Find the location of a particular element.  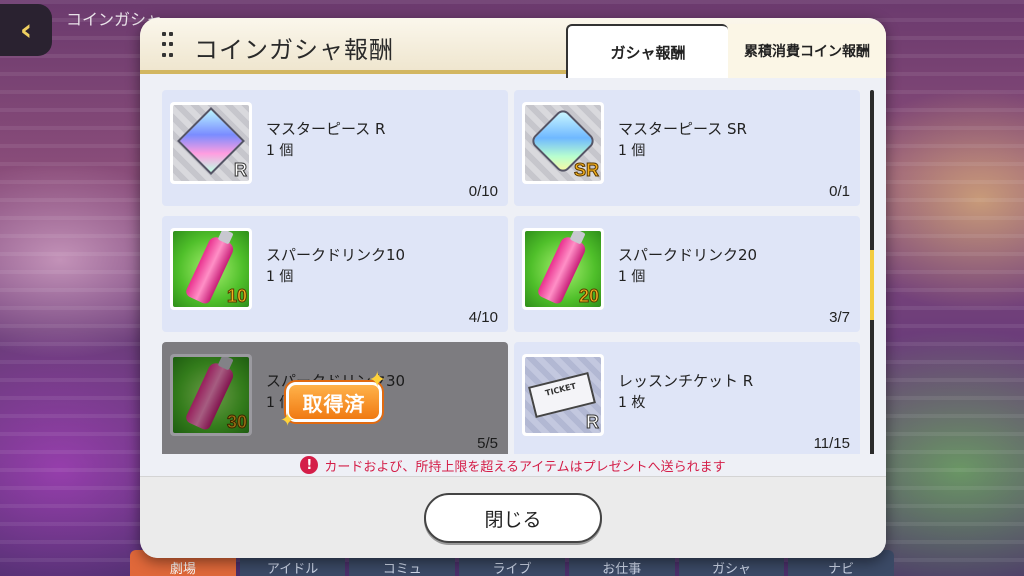

chevron-left-icon: ‹ is located at coordinates (26, 30).